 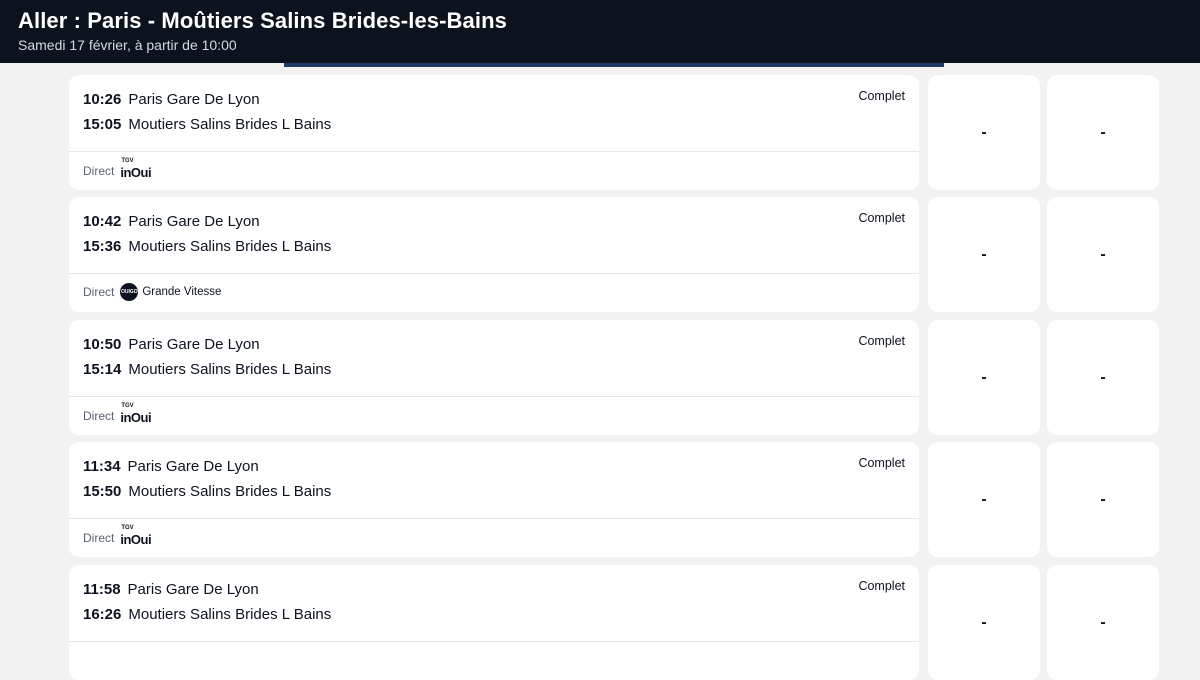 I want to click on arrival-row: 15:14 Moutiers Salins Brides L Bains, so click(x=207, y=369).